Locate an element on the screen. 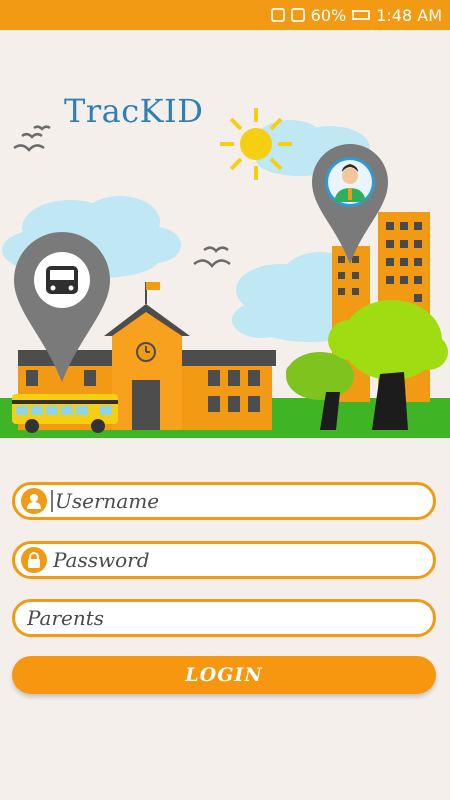 This screenshot has width=450, height=800. student-location-pin-icon is located at coordinates (350, 204).